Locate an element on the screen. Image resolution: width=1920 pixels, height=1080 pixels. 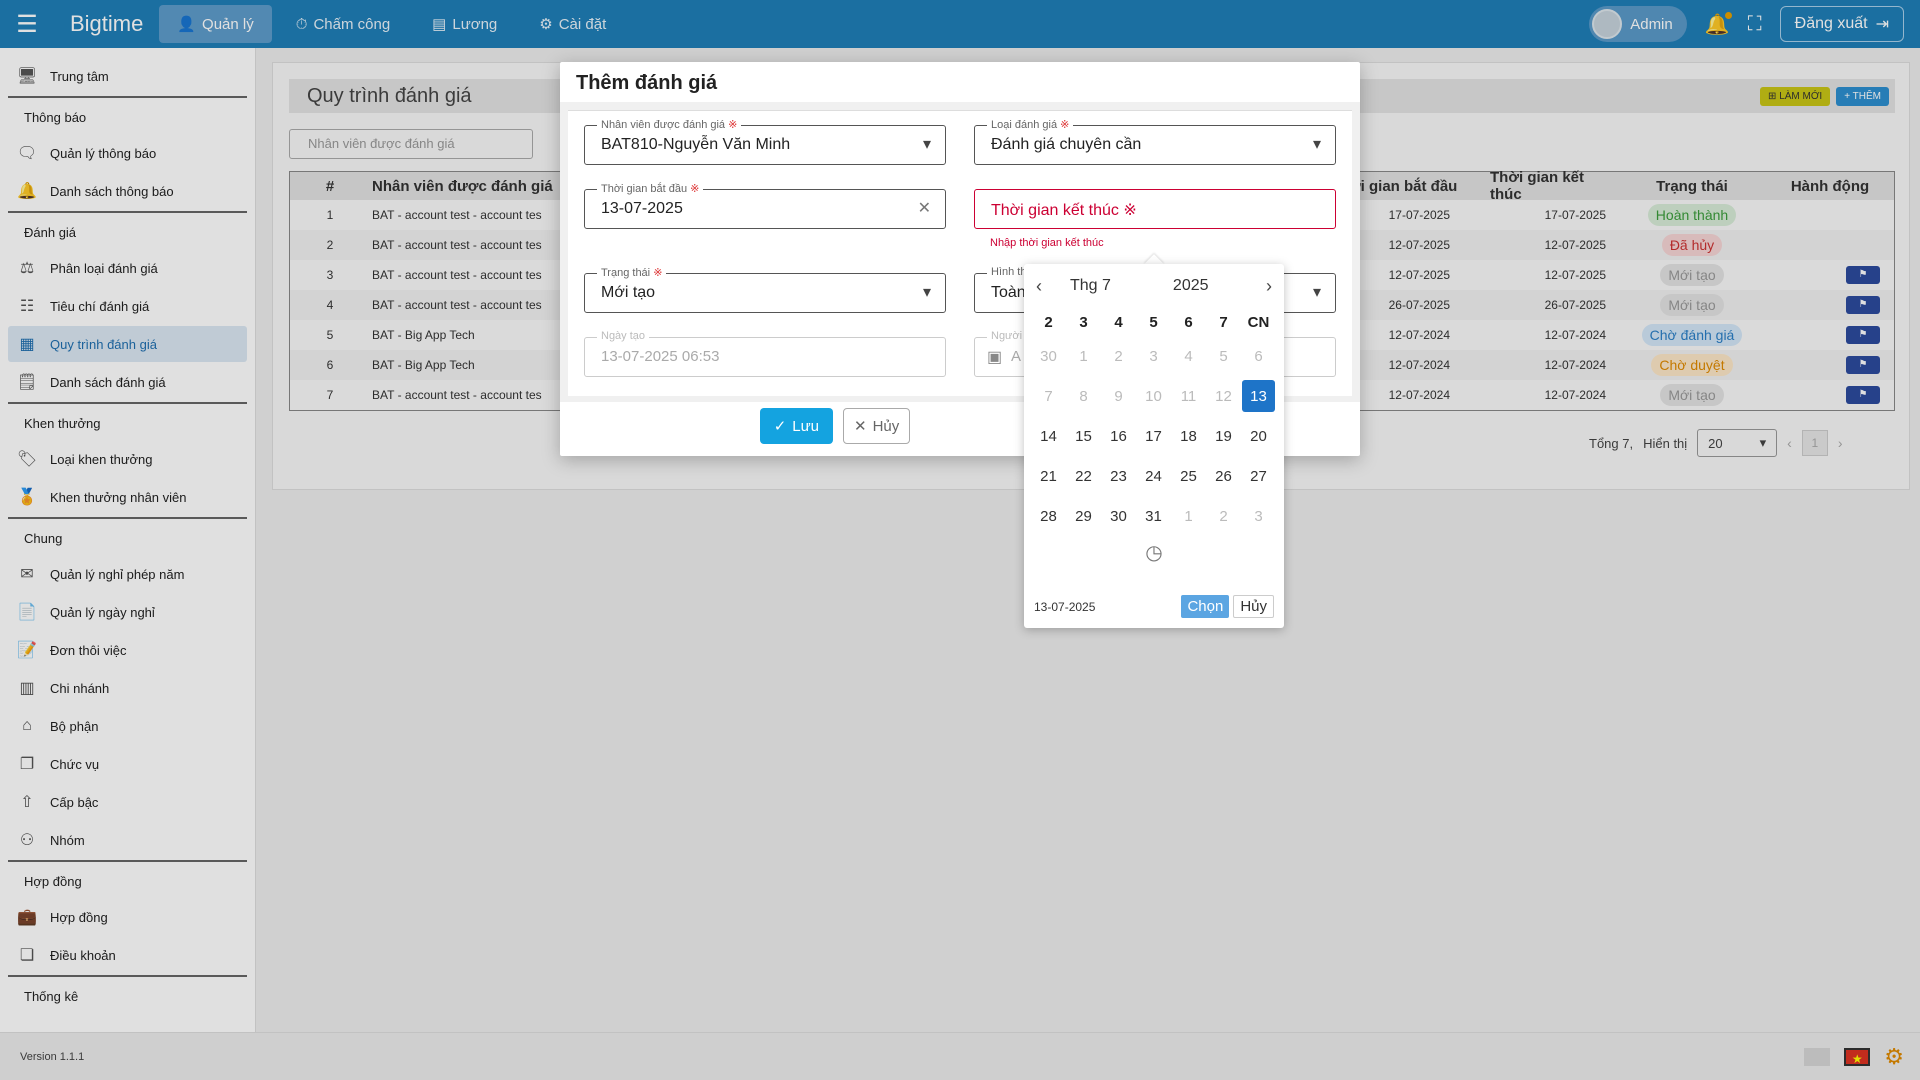
calendar-day: 21 is located at coordinates (1048, 476).